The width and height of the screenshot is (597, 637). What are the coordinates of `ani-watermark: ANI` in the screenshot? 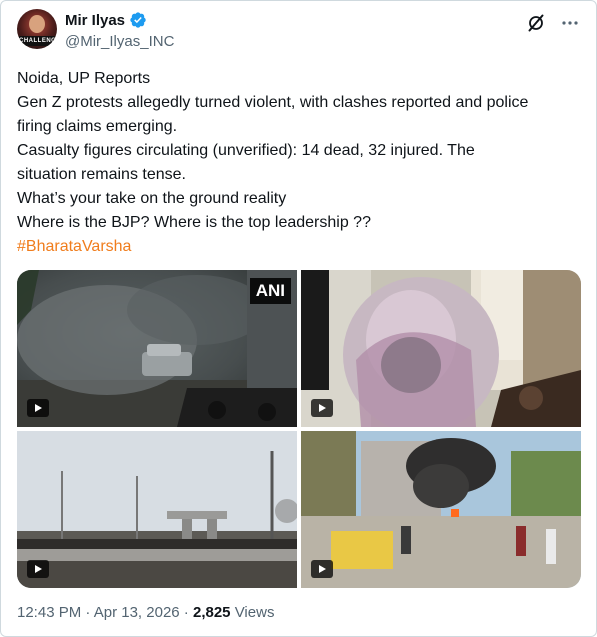 It's located at (270, 291).